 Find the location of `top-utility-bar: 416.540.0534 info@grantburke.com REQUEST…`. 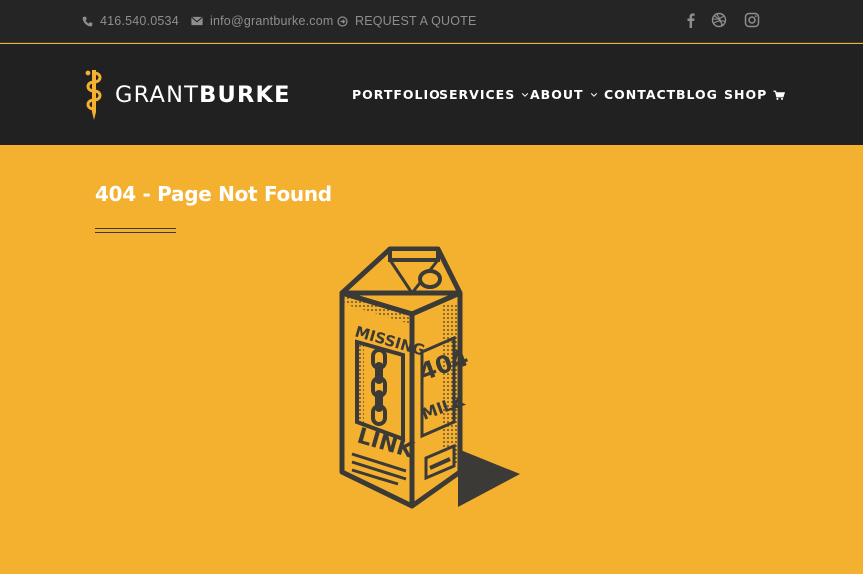

top-utility-bar: 416.540.0534 info@grantburke.com REQUEST… is located at coordinates (431, 21).